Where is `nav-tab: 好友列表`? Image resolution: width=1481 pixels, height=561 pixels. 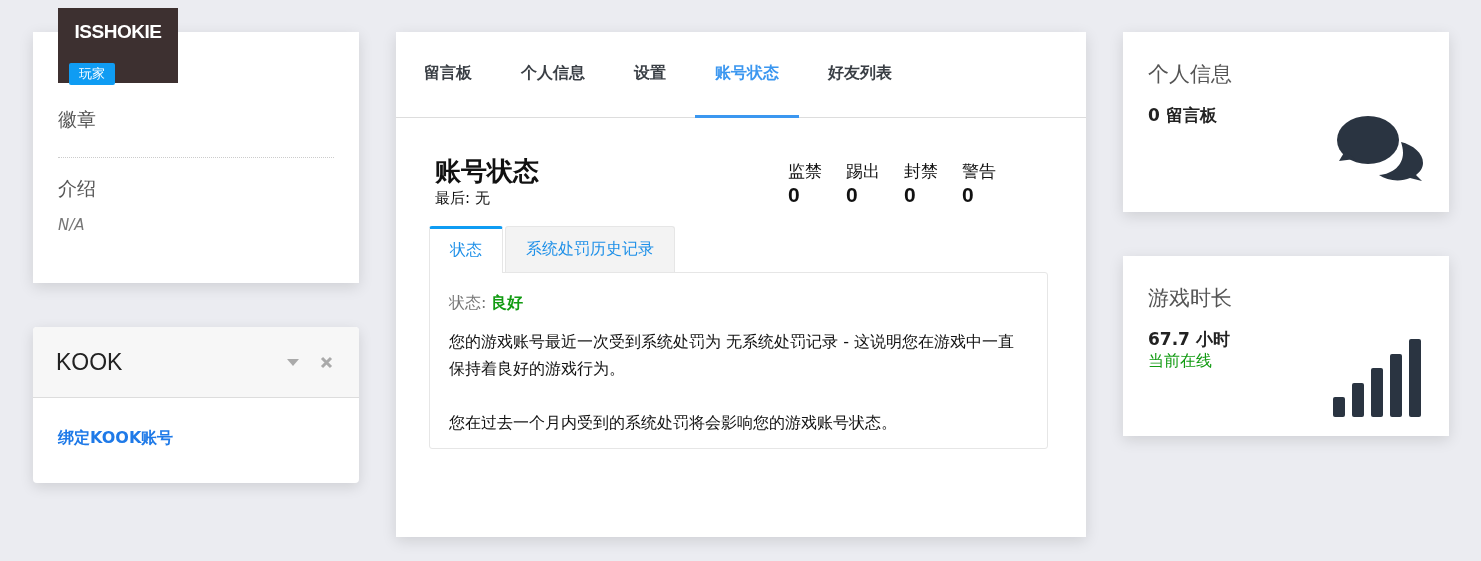 nav-tab: 好友列表 is located at coordinates (860, 75).